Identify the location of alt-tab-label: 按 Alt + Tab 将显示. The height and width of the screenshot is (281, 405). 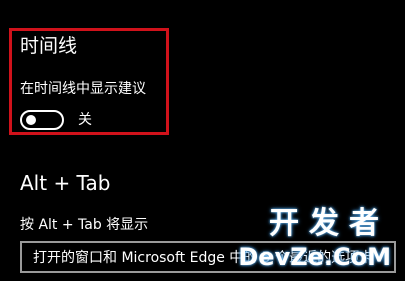
(84, 225).